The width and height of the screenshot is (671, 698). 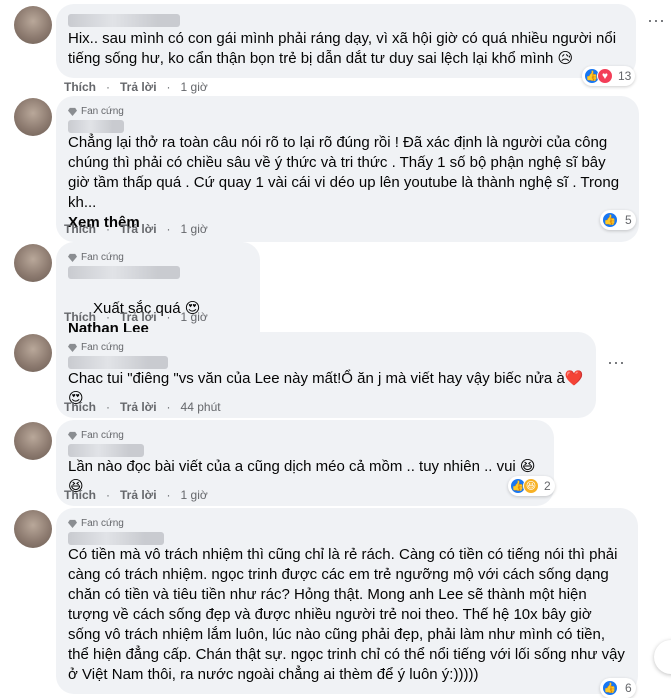 I want to click on reaction-count: 2, so click(x=547, y=486).